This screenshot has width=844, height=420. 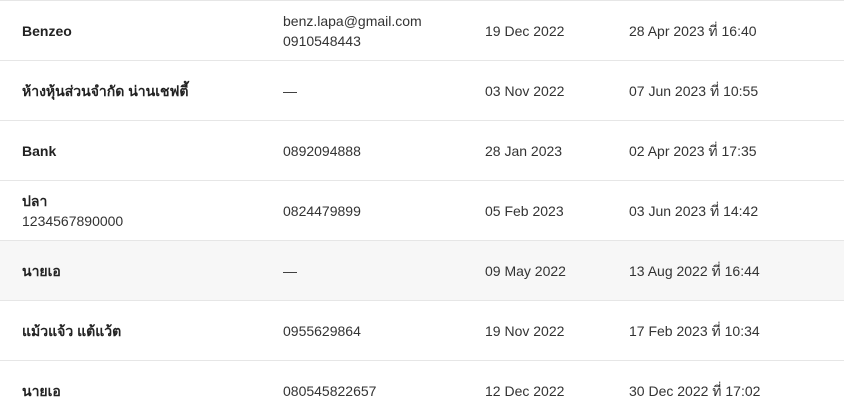 I want to click on last-activity-cell: 13 Aug 2022 ที่ 16:44, so click(x=729, y=270).